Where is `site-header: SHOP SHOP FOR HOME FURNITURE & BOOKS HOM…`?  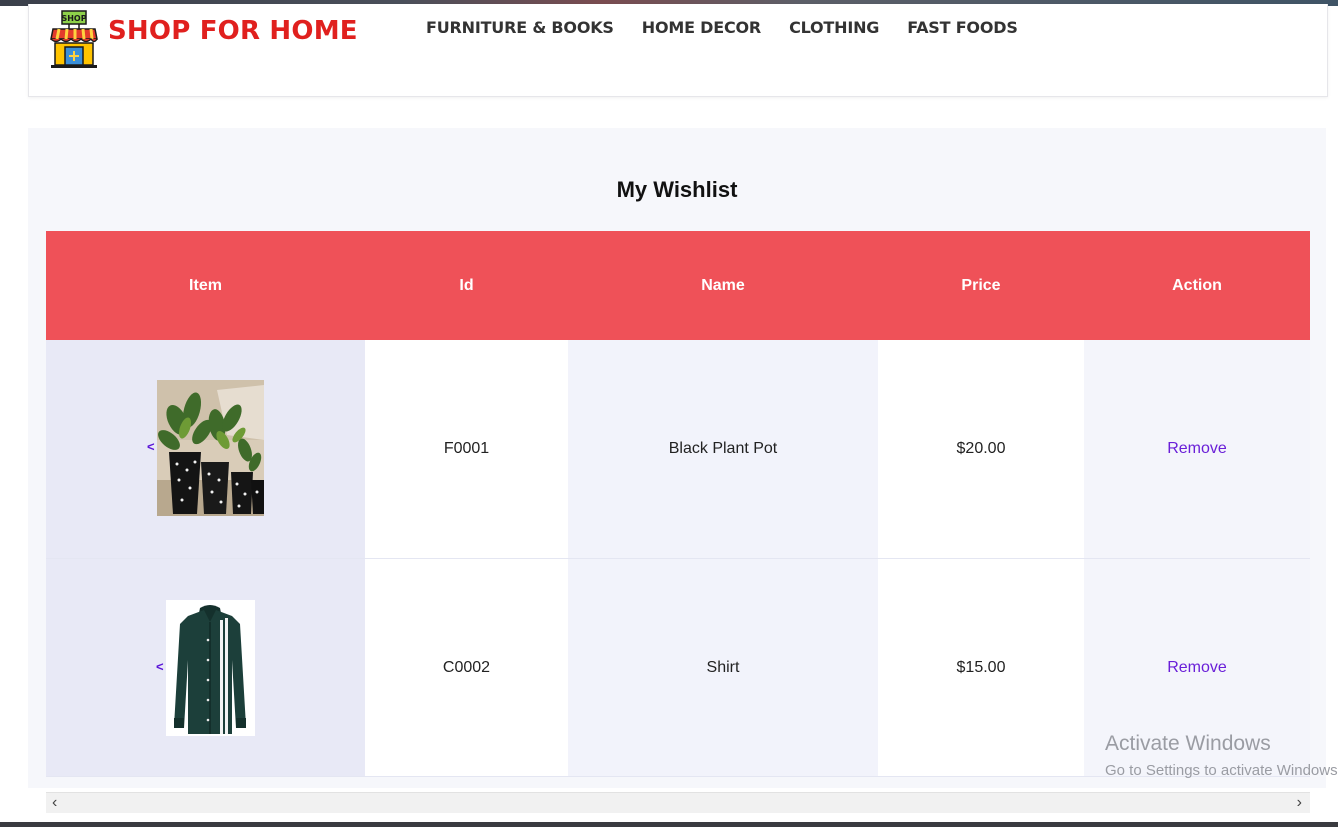
site-header: SHOP SHOP FOR HOME FURNITURE & BOOKS HOM… is located at coordinates (678, 50).